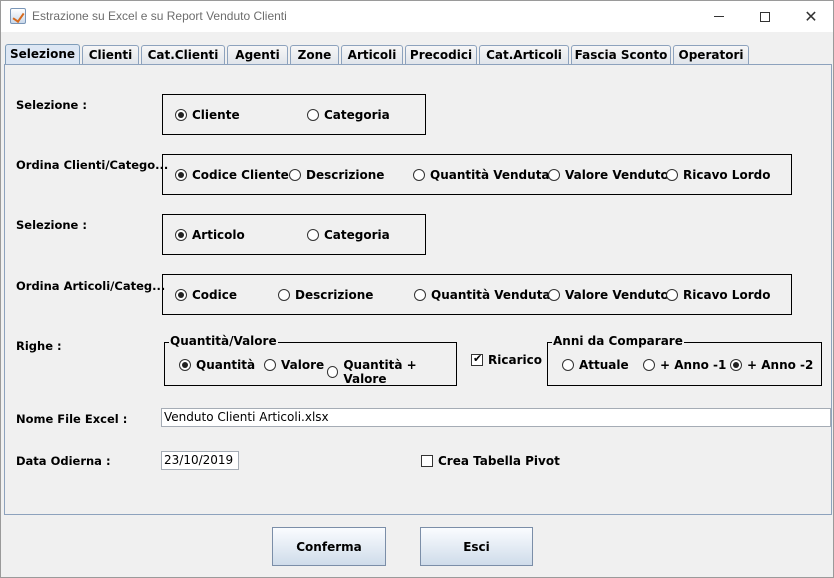 The image size is (834, 578). What do you see at coordinates (314, 55) in the screenshot?
I see `tab-zone: Zone` at bounding box center [314, 55].